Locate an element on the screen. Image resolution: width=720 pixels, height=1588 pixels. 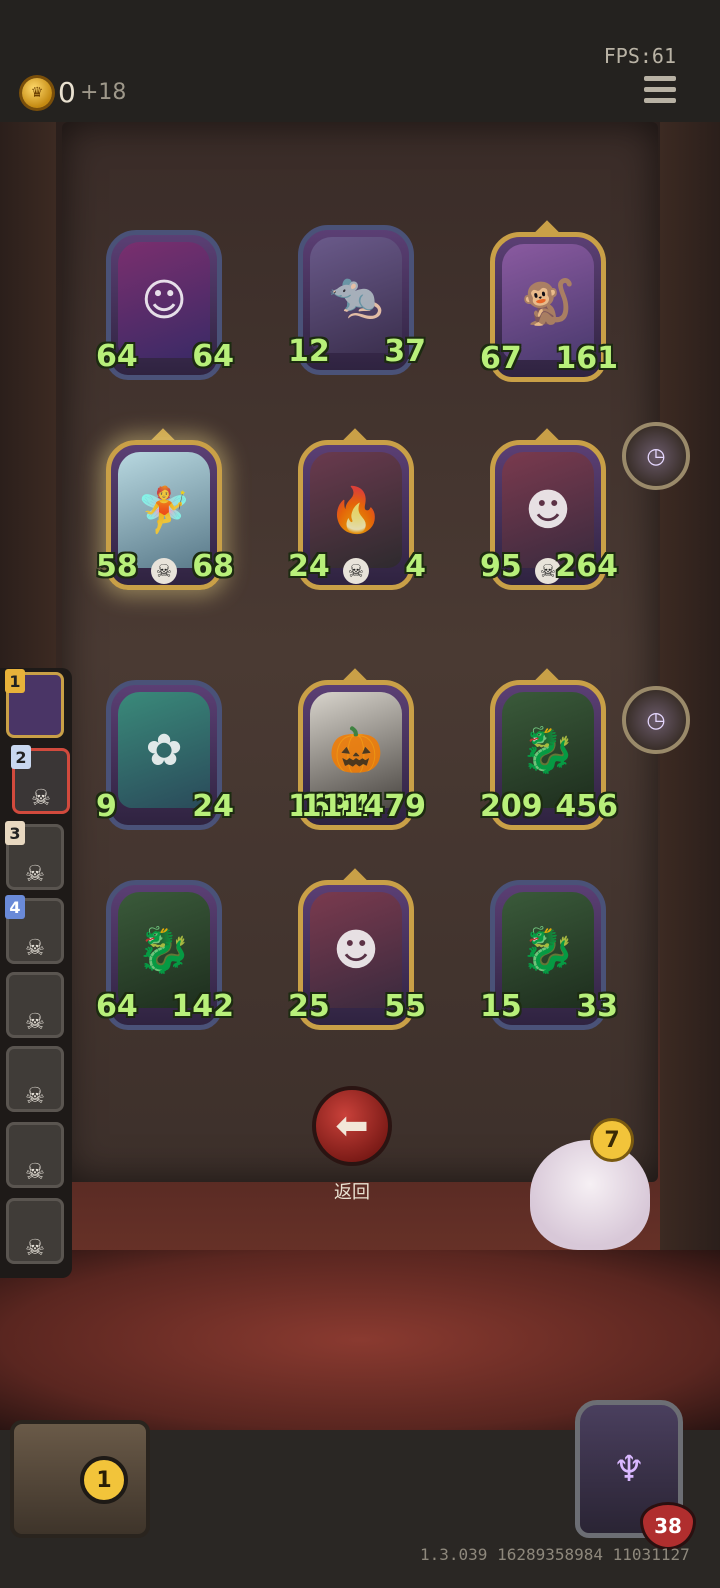
health-value: 37 is located at coordinates (405, 351).